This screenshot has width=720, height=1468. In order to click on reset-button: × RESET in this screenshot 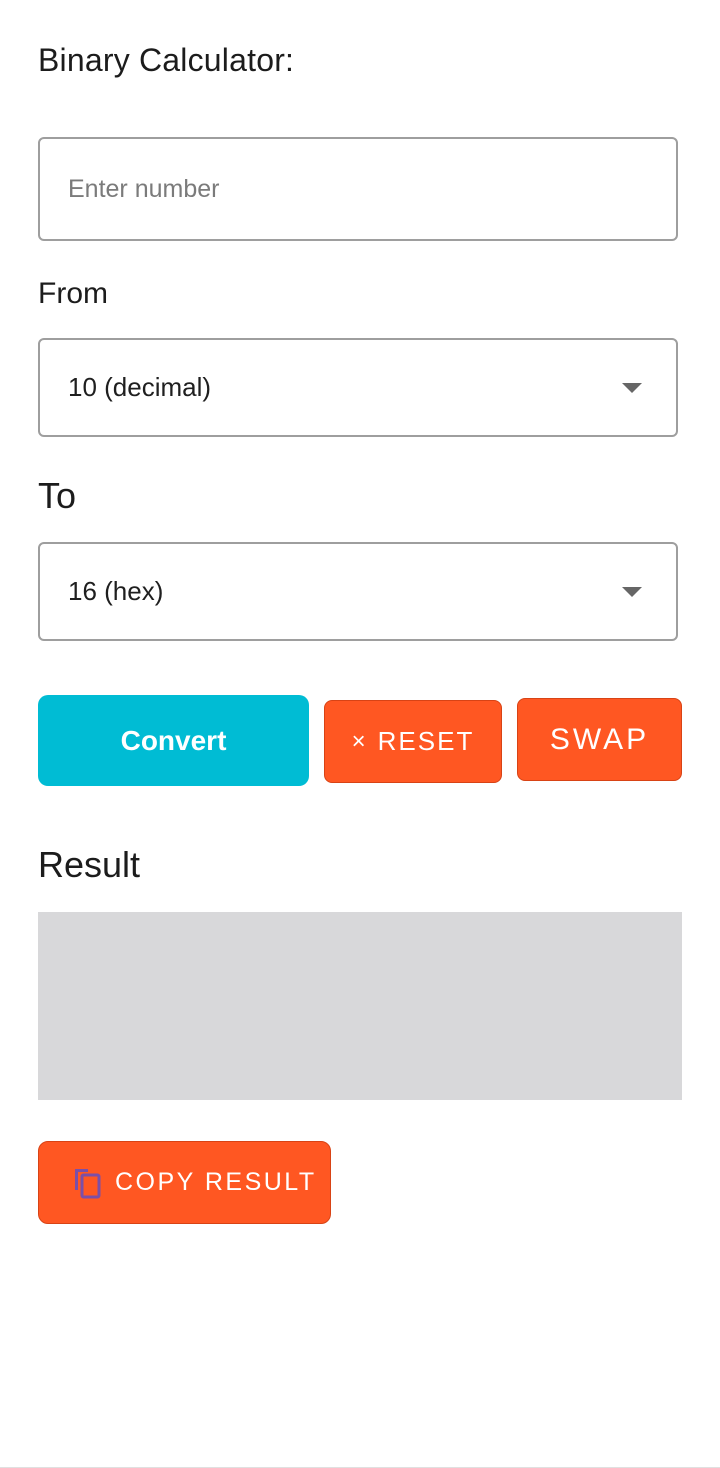, I will do `click(413, 741)`.